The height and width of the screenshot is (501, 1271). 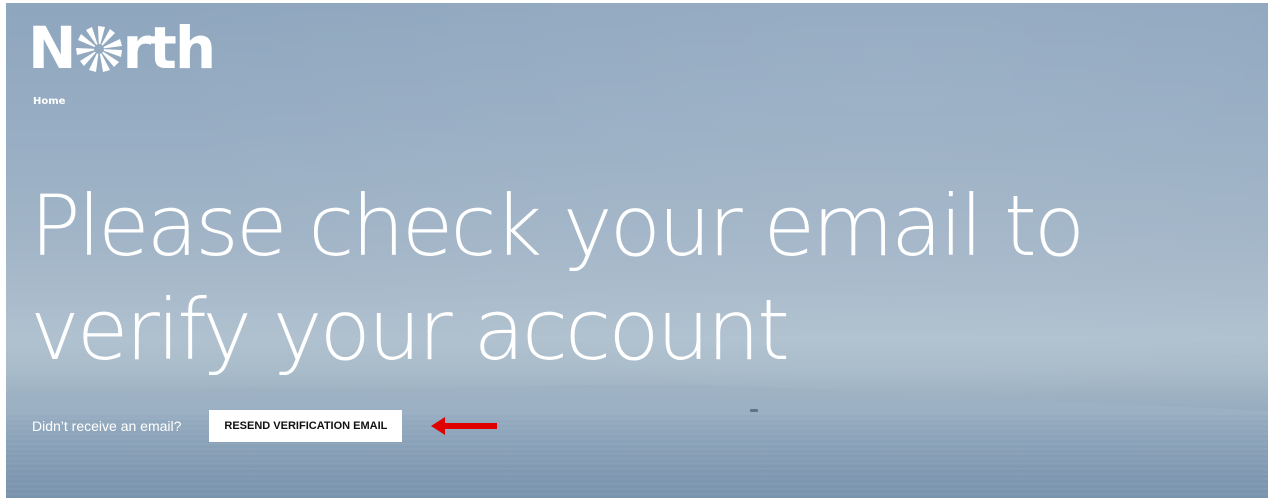 What do you see at coordinates (52, 48) in the screenshot?
I see `logo-letter-n: N` at bounding box center [52, 48].